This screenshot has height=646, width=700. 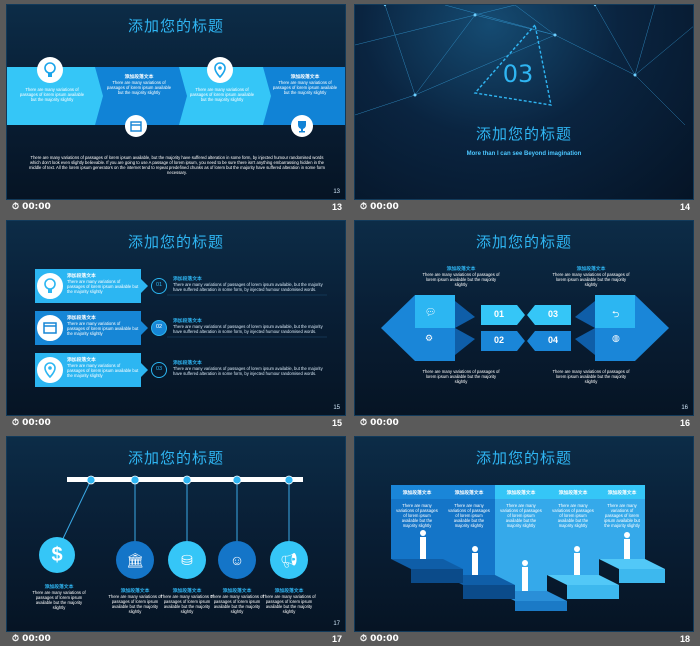 I want to click on slide-number: 16, so click(x=684, y=423).